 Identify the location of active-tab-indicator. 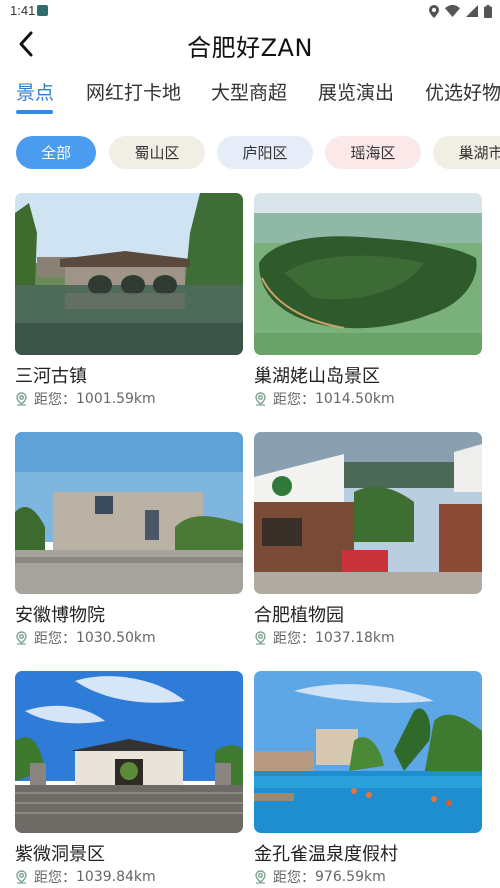
(34, 112).